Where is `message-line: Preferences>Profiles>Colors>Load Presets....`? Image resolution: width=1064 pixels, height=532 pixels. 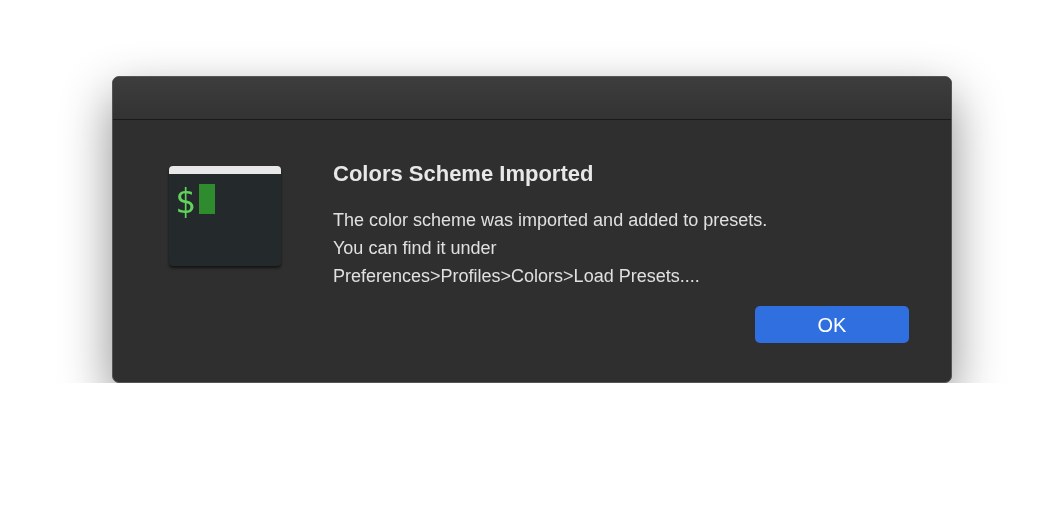
message-line: Preferences>Profiles>Colors>Load Presets.... is located at coordinates (517, 276).